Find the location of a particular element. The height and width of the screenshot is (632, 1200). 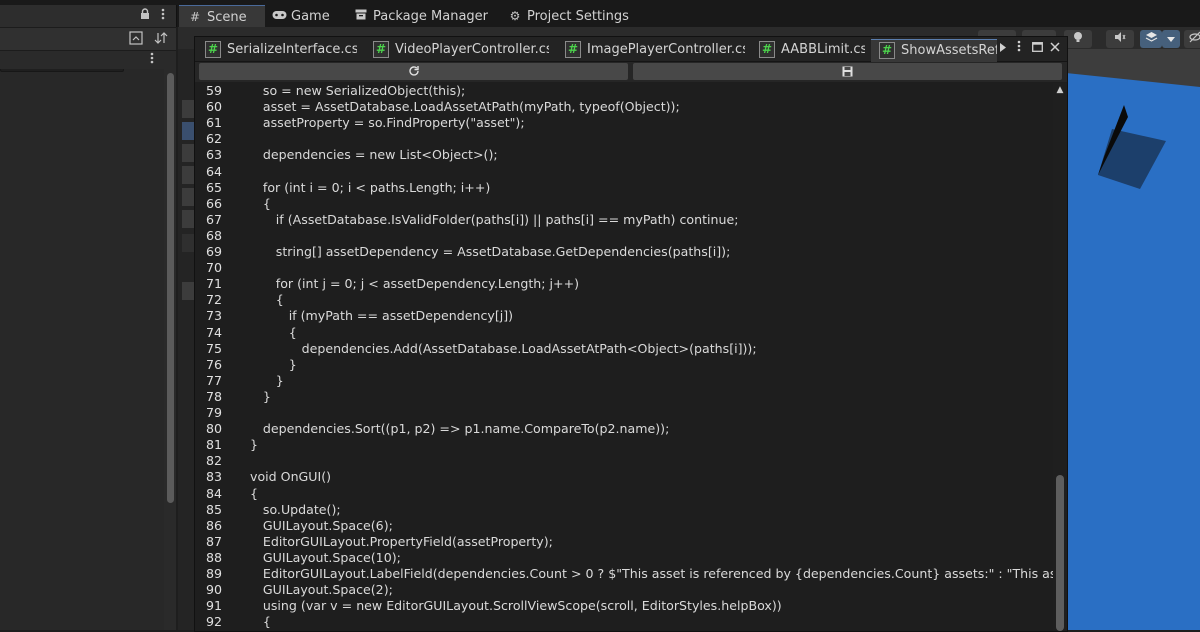

reload-button is located at coordinates (413, 71).